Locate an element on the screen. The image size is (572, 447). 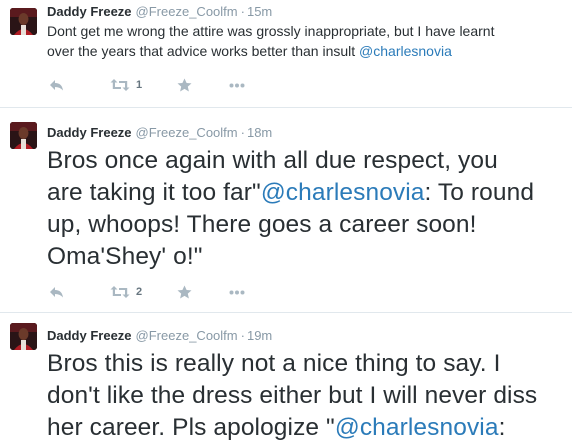
tweet-header: Daddy Freeze @Freeze_Coolfm · 19m is located at coordinates (159, 336).